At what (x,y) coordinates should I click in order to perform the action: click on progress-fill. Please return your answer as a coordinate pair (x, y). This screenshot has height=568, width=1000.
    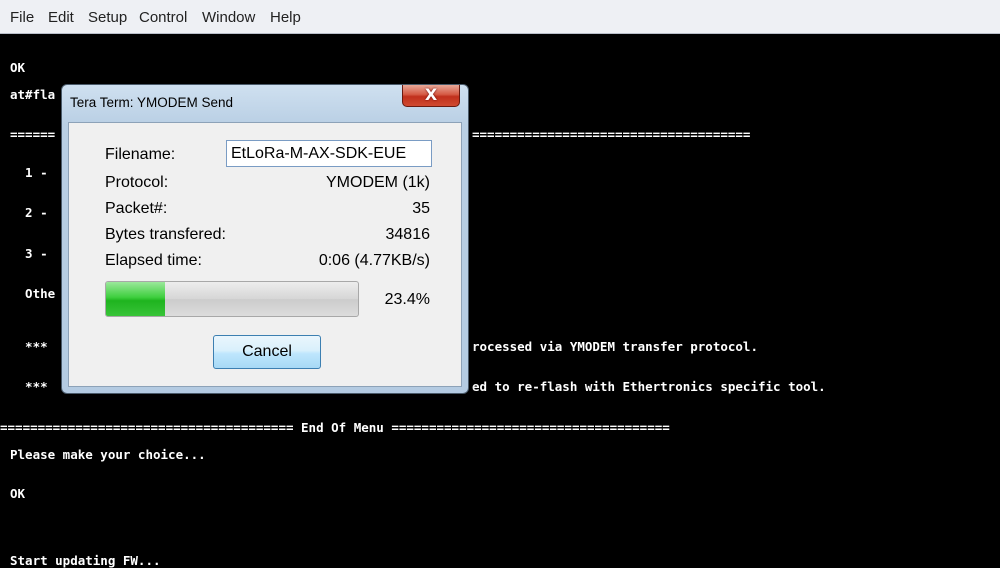
    Looking at the image, I should click on (135, 299).